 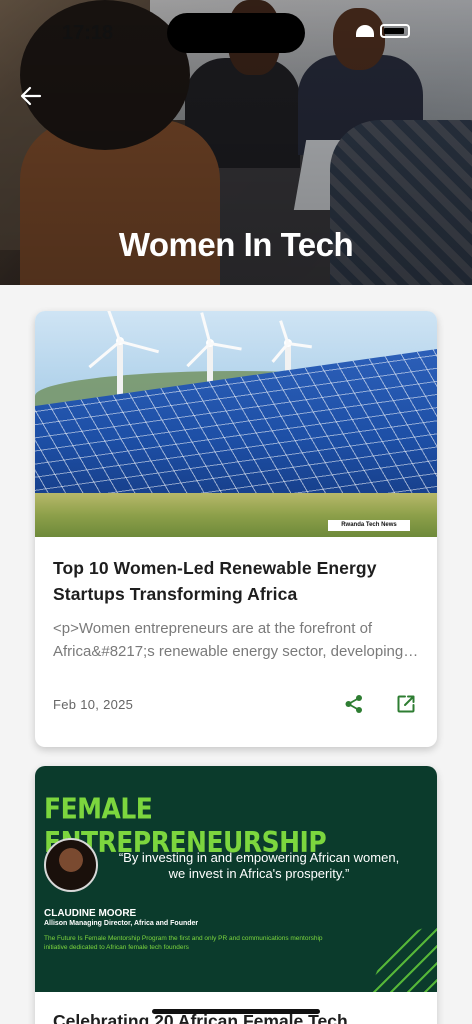 I want to click on promo-name: CLAUDINE MOORE, so click(x=90, y=913).